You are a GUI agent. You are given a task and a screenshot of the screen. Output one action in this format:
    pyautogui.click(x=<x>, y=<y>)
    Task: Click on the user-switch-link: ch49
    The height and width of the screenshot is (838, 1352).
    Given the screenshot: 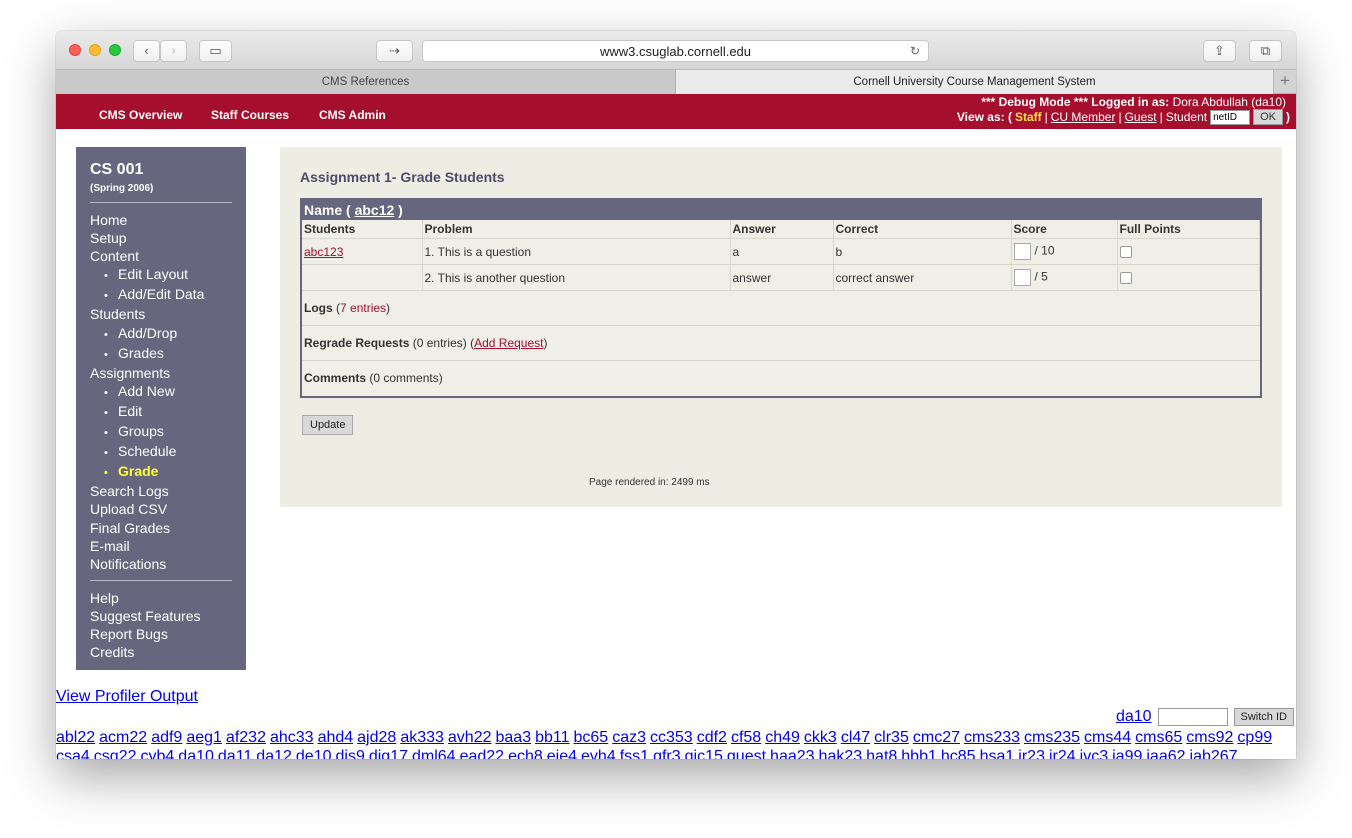 What is the action you would take?
    pyautogui.click(x=782, y=737)
    